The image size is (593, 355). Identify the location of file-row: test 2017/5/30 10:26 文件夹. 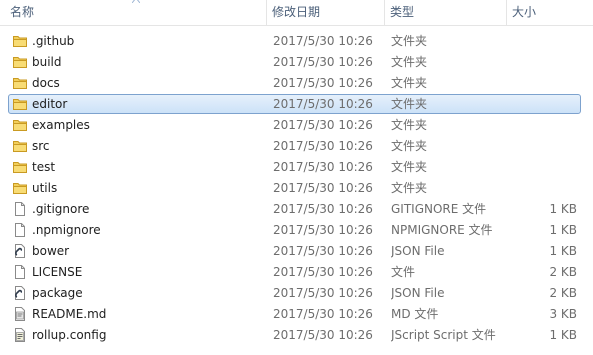
(296, 167).